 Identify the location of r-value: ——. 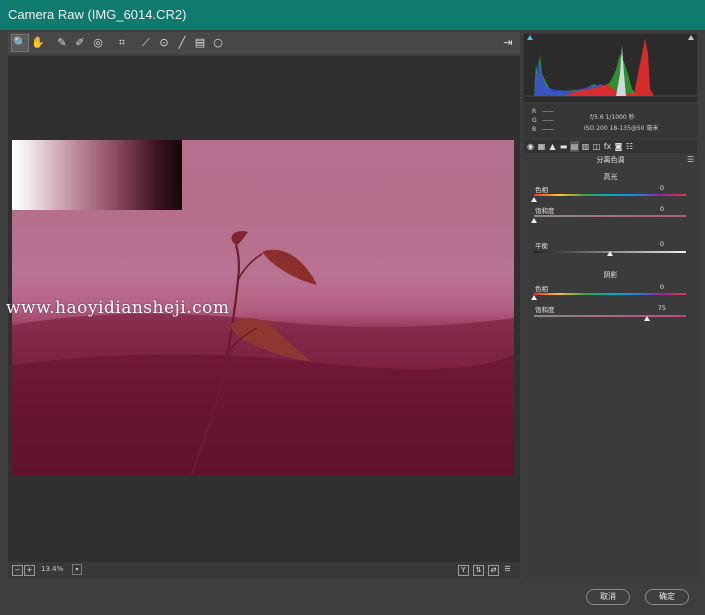
(548, 111).